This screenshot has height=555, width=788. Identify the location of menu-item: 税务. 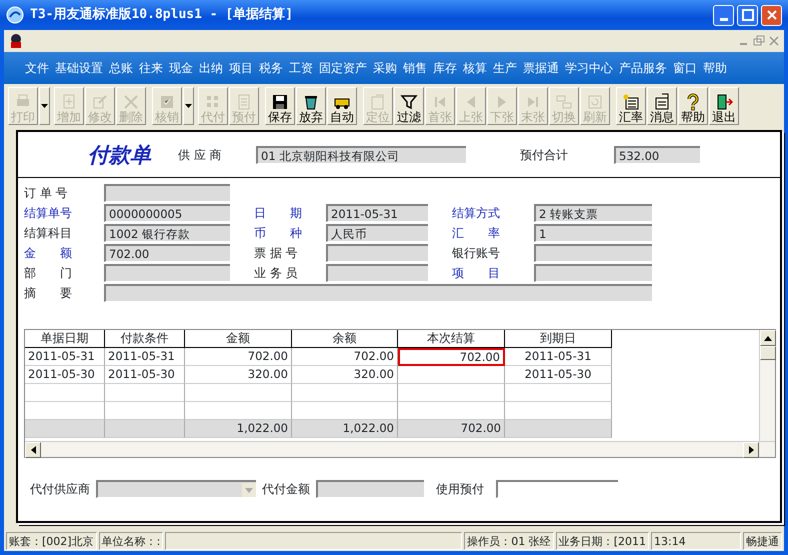
(271, 68).